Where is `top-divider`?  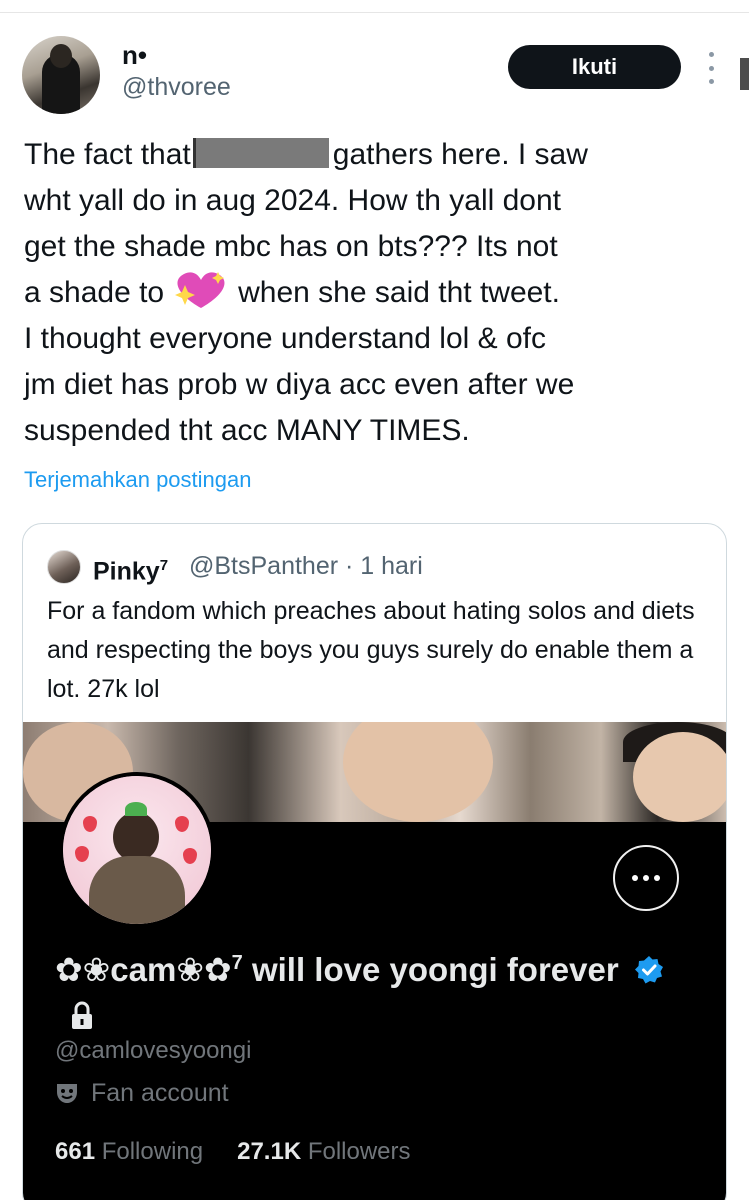 top-divider is located at coordinates (374, 12).